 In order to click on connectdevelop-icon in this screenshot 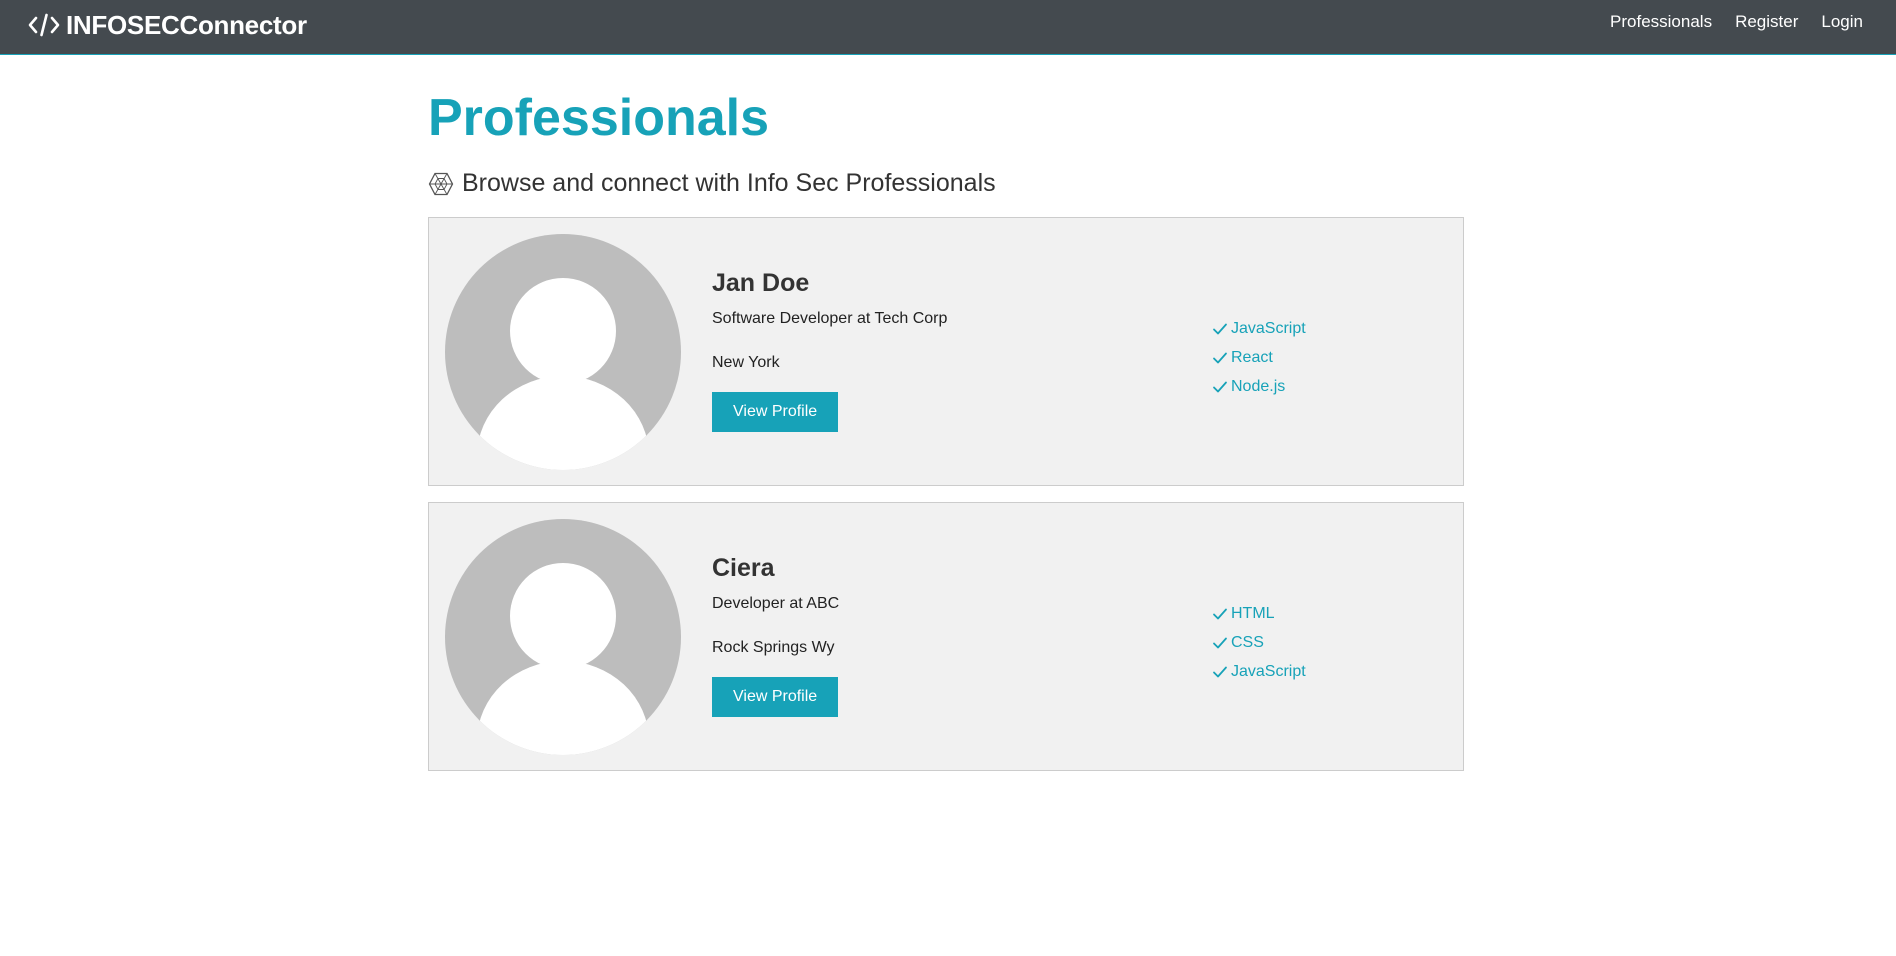, I will do `click(441, 184)`.